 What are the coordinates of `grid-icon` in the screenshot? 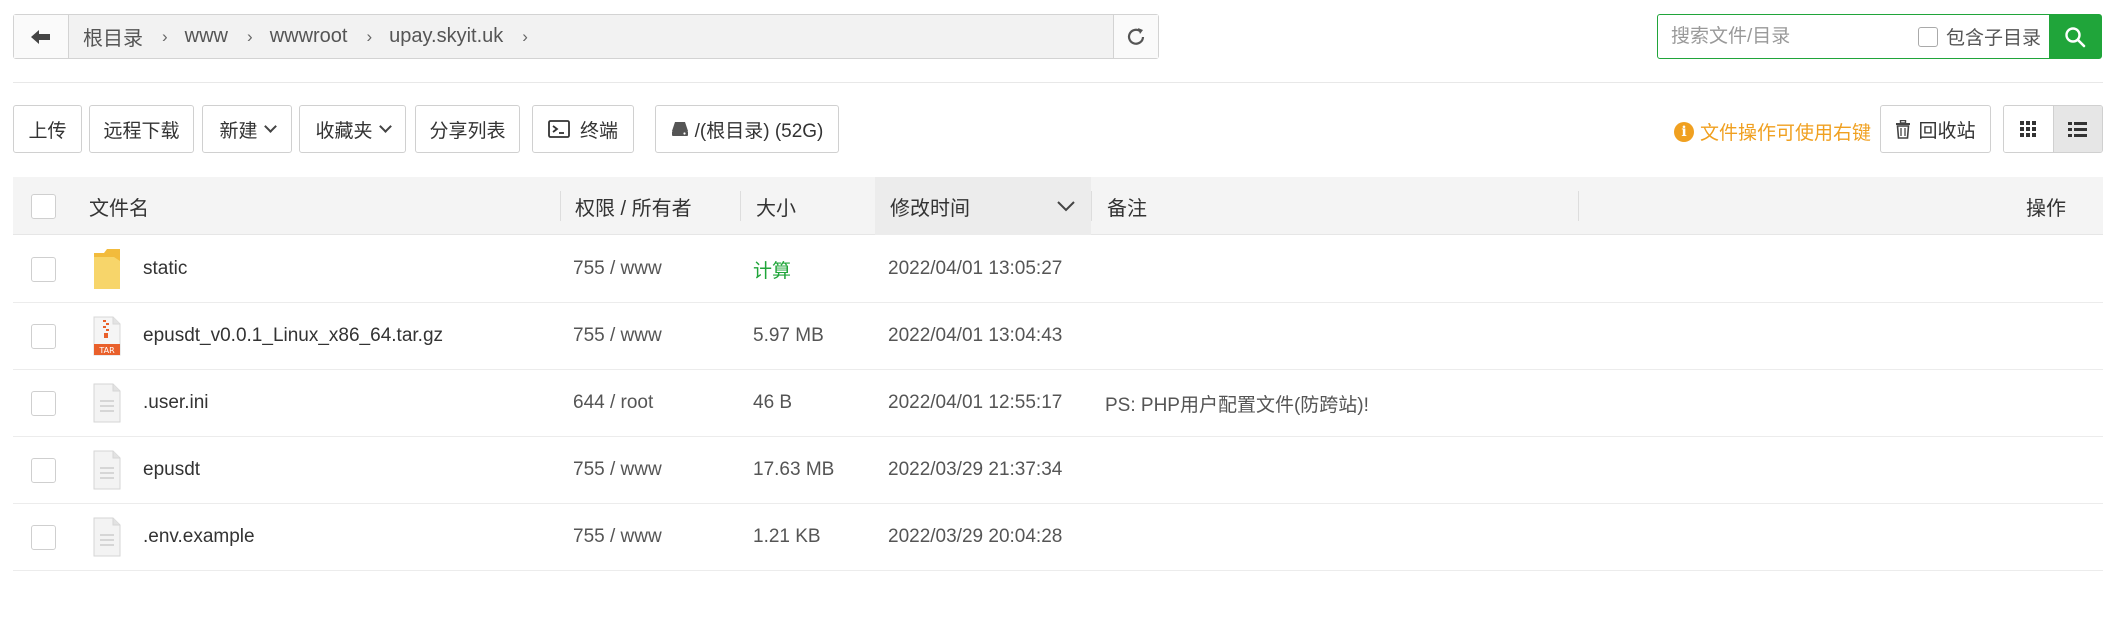 It's located at (2028, 129).